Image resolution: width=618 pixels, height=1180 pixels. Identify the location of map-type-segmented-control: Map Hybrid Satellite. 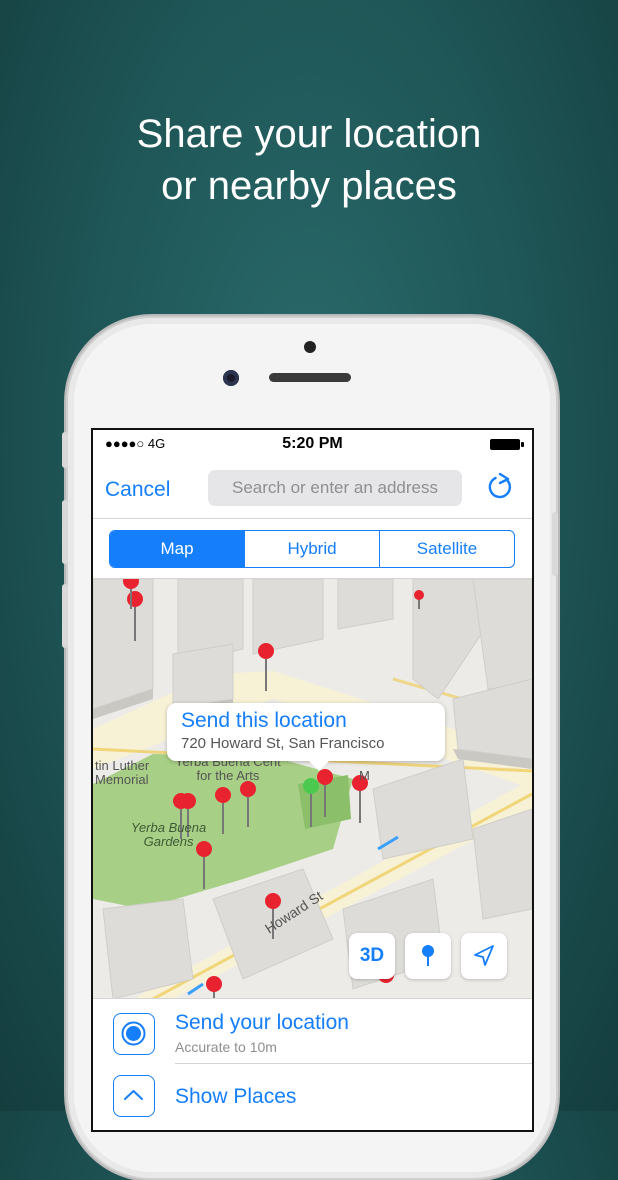
(312, 549).